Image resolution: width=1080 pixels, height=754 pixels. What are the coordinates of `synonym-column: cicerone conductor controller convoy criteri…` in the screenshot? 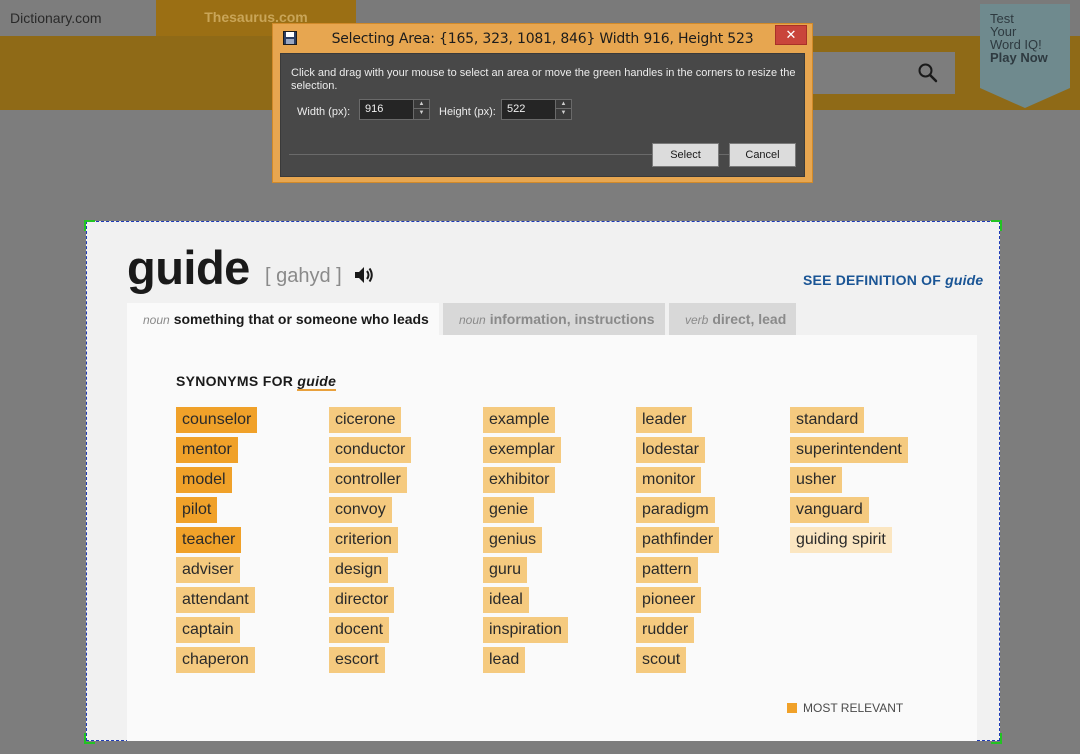 It's located at (370, 542).